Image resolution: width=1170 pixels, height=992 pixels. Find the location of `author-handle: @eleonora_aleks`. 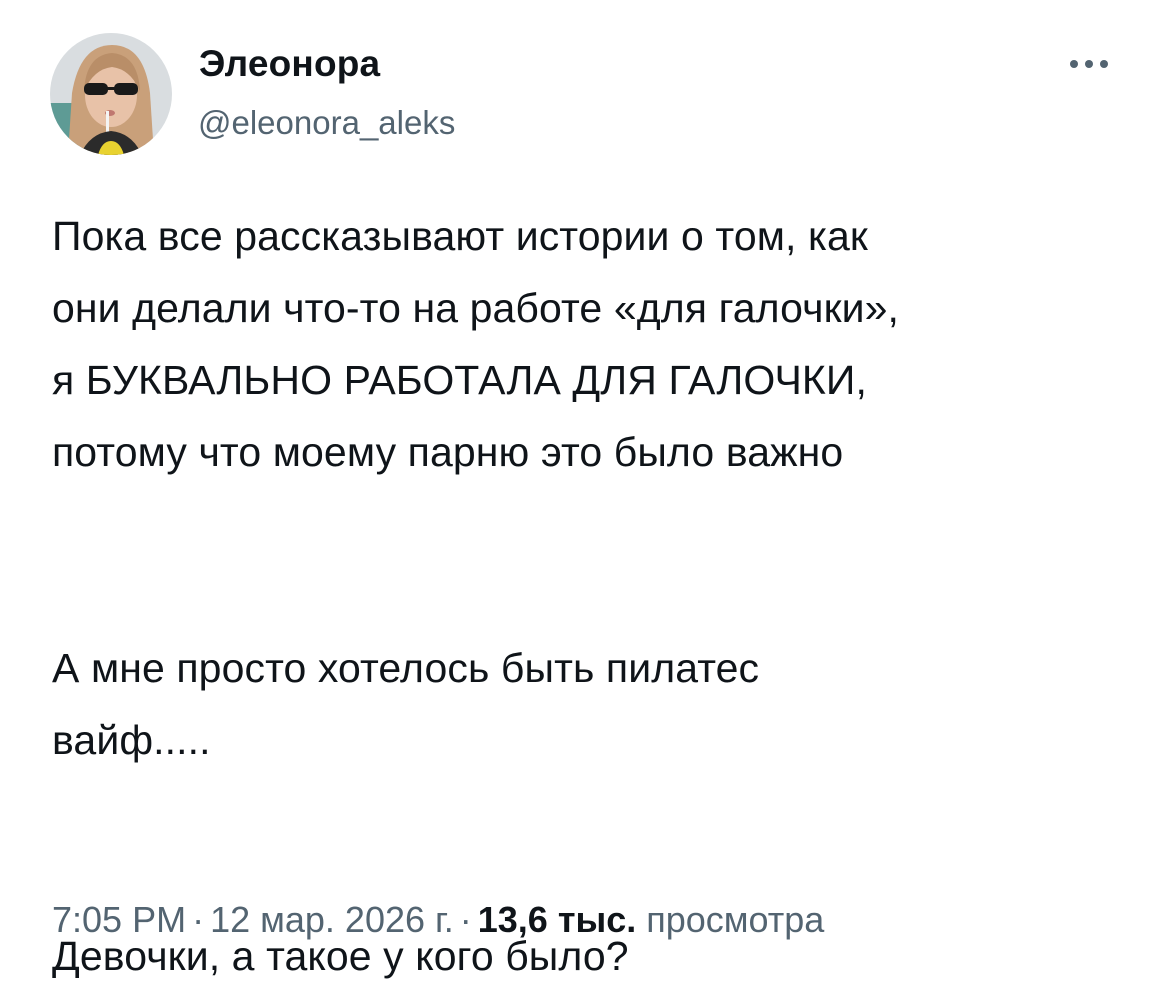

author-handle: @eleonora_aleks is located at coordinates (326, 123).